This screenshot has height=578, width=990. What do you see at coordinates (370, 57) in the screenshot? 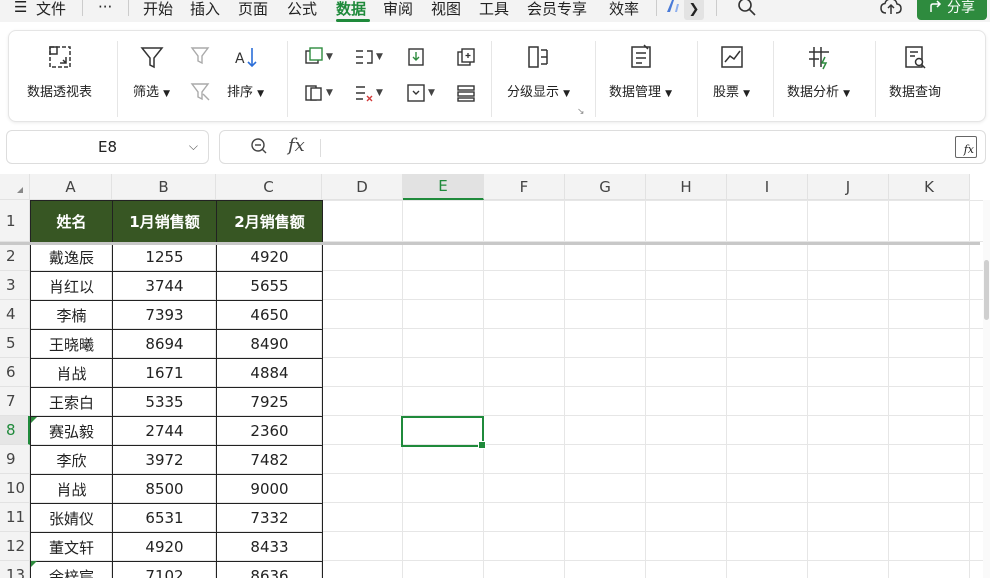
I see `text-to-columns-icon: ▼` at bounding box center [370, 57].